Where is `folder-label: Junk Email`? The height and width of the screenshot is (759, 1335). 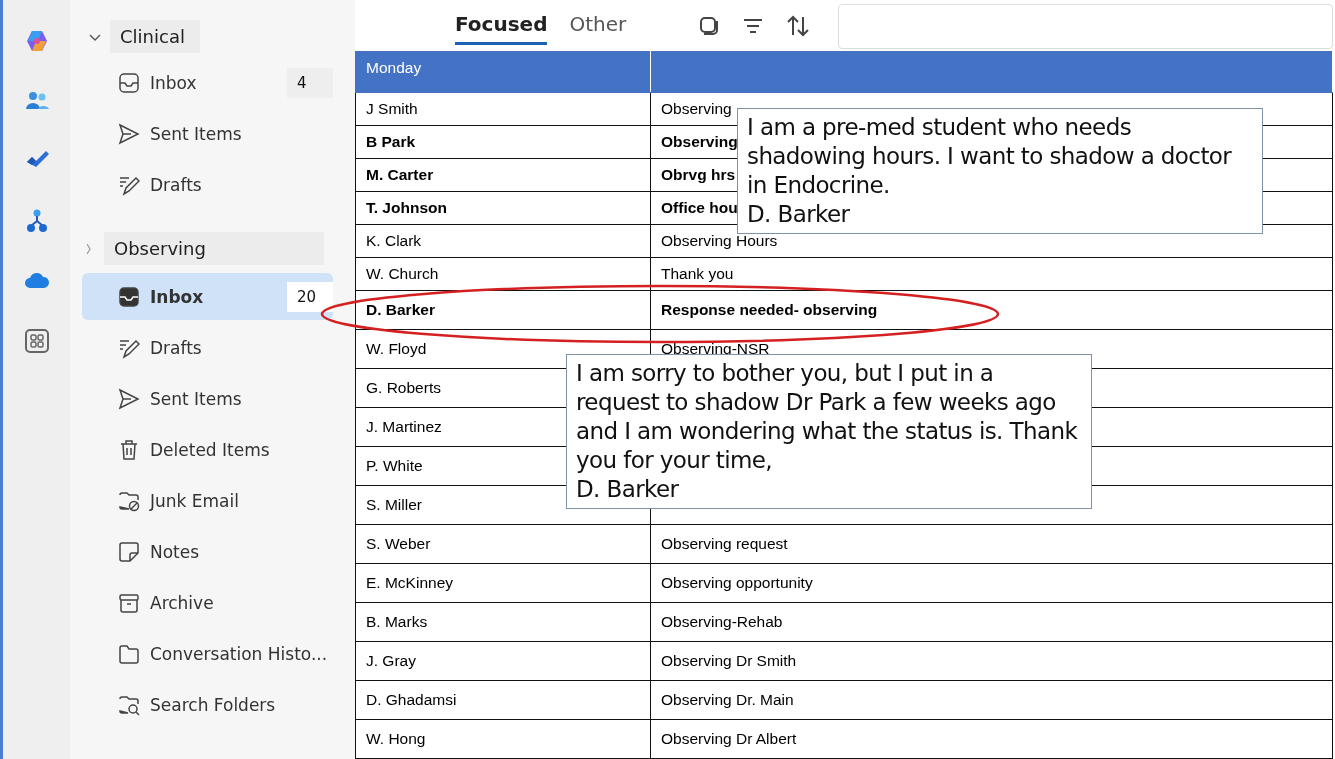 folder-label: Junk Email is located at coordinates (195, 500).